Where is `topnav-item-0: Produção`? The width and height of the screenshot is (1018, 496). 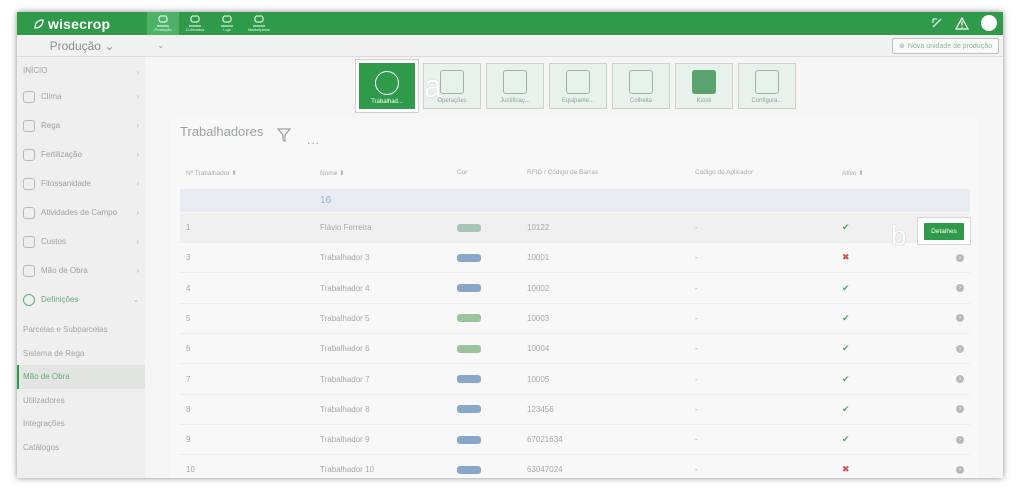
topnav-item-0: Produção is located at coordinates (163, 23).